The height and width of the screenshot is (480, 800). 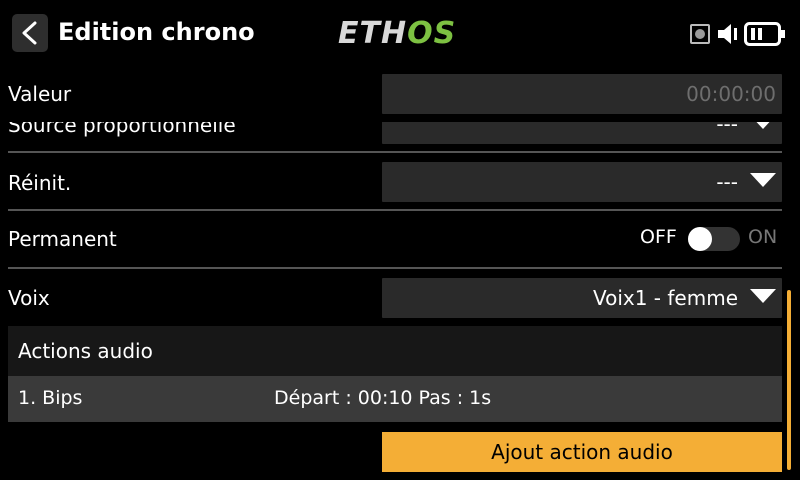 I want to click on title-bar: Edition chrono ETHOS, so click(x=400, y=32).